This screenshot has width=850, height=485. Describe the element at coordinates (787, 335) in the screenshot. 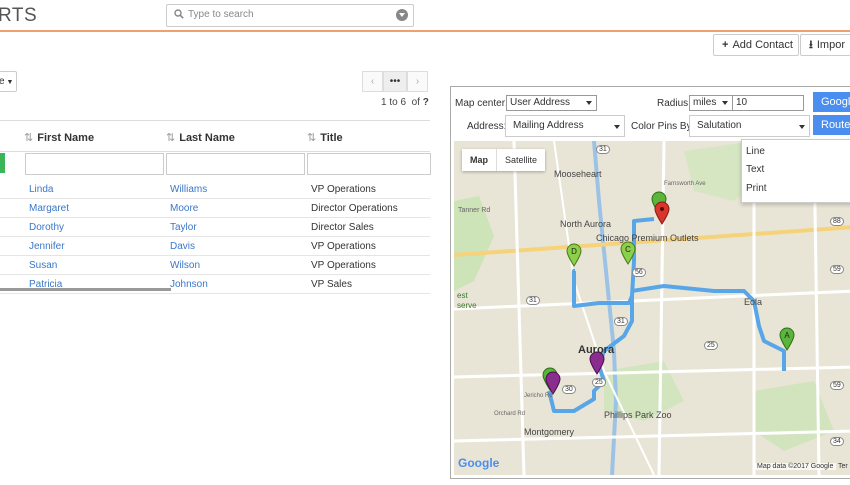

I see `pin-a-label: A` at that location.